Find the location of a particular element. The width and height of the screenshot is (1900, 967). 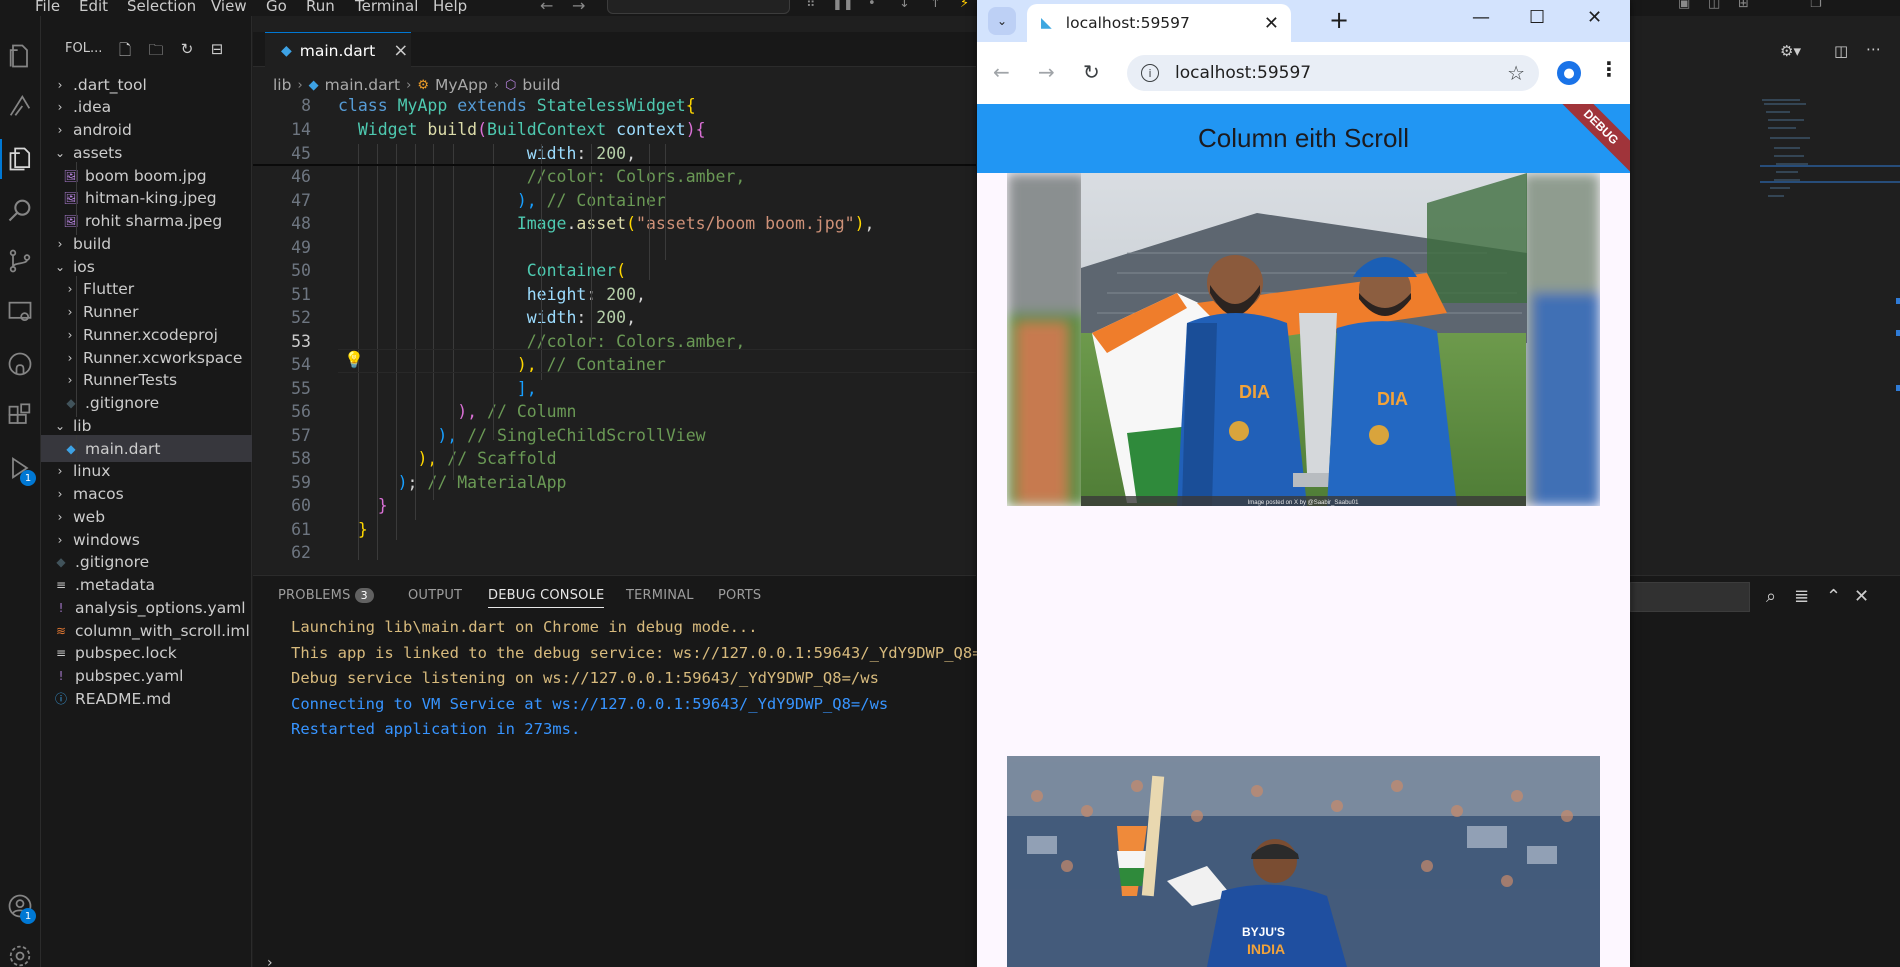

restore-window-icon: ❐ is located at coordinates (1816, 5).